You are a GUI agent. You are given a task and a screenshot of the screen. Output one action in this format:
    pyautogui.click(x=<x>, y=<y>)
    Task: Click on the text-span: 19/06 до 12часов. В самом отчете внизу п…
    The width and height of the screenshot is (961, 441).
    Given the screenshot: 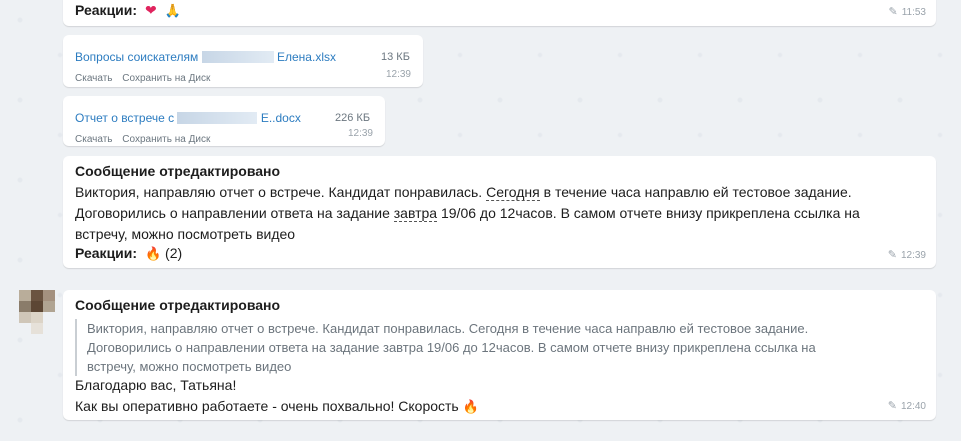 What is the action you would take?
    pyautogui.click(x=648, y=213)
    